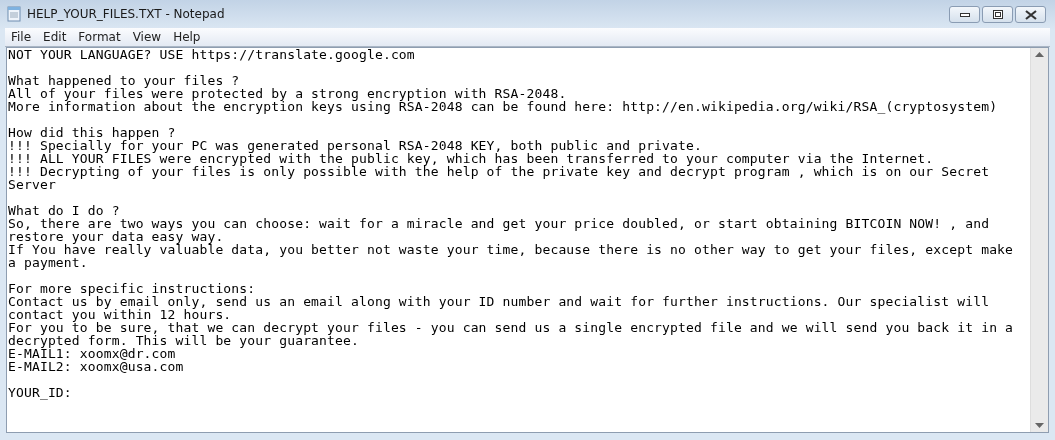 The image size is (1055, 440). Describe the element at coordinates (64, 210) in the screenshot. I see `text-line: What do I do ?` at that location.